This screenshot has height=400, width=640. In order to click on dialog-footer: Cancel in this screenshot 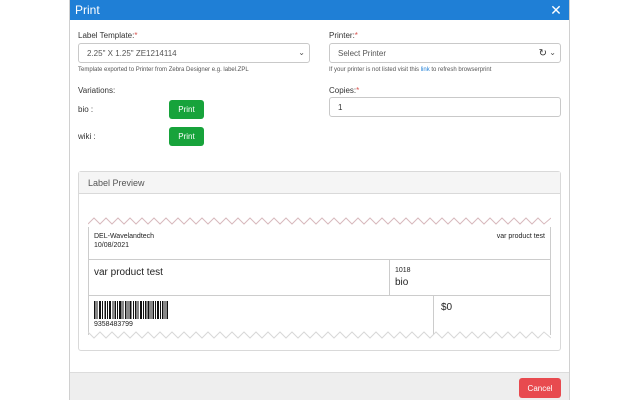, I will do `click(319, 386)`.